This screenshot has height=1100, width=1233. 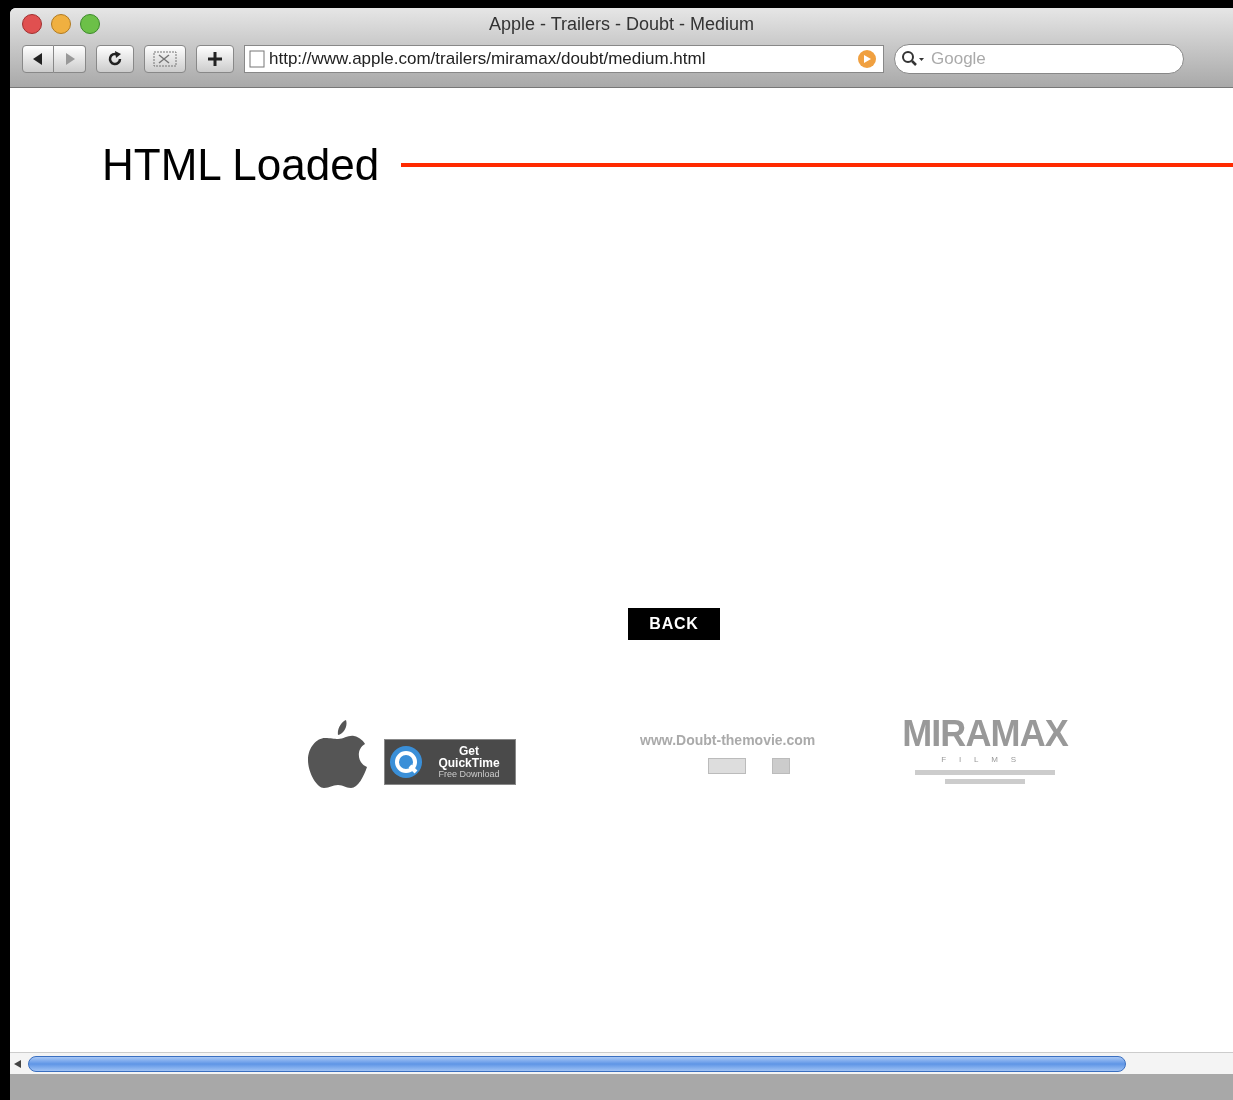 I want to click on badge-text: QuickTime, so click(x=469, y=763).